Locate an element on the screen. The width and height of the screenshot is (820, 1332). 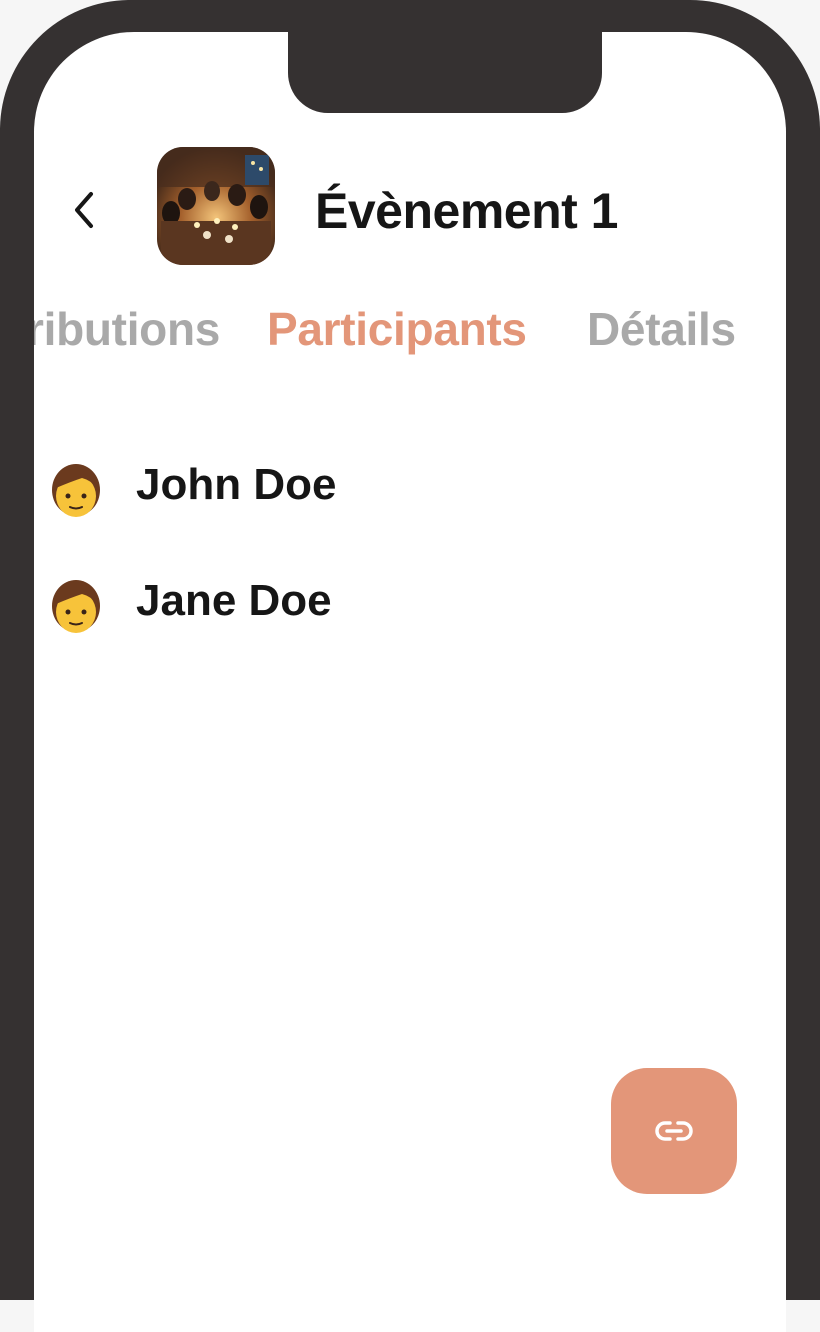
back-button is located at coordinates (84, 210).